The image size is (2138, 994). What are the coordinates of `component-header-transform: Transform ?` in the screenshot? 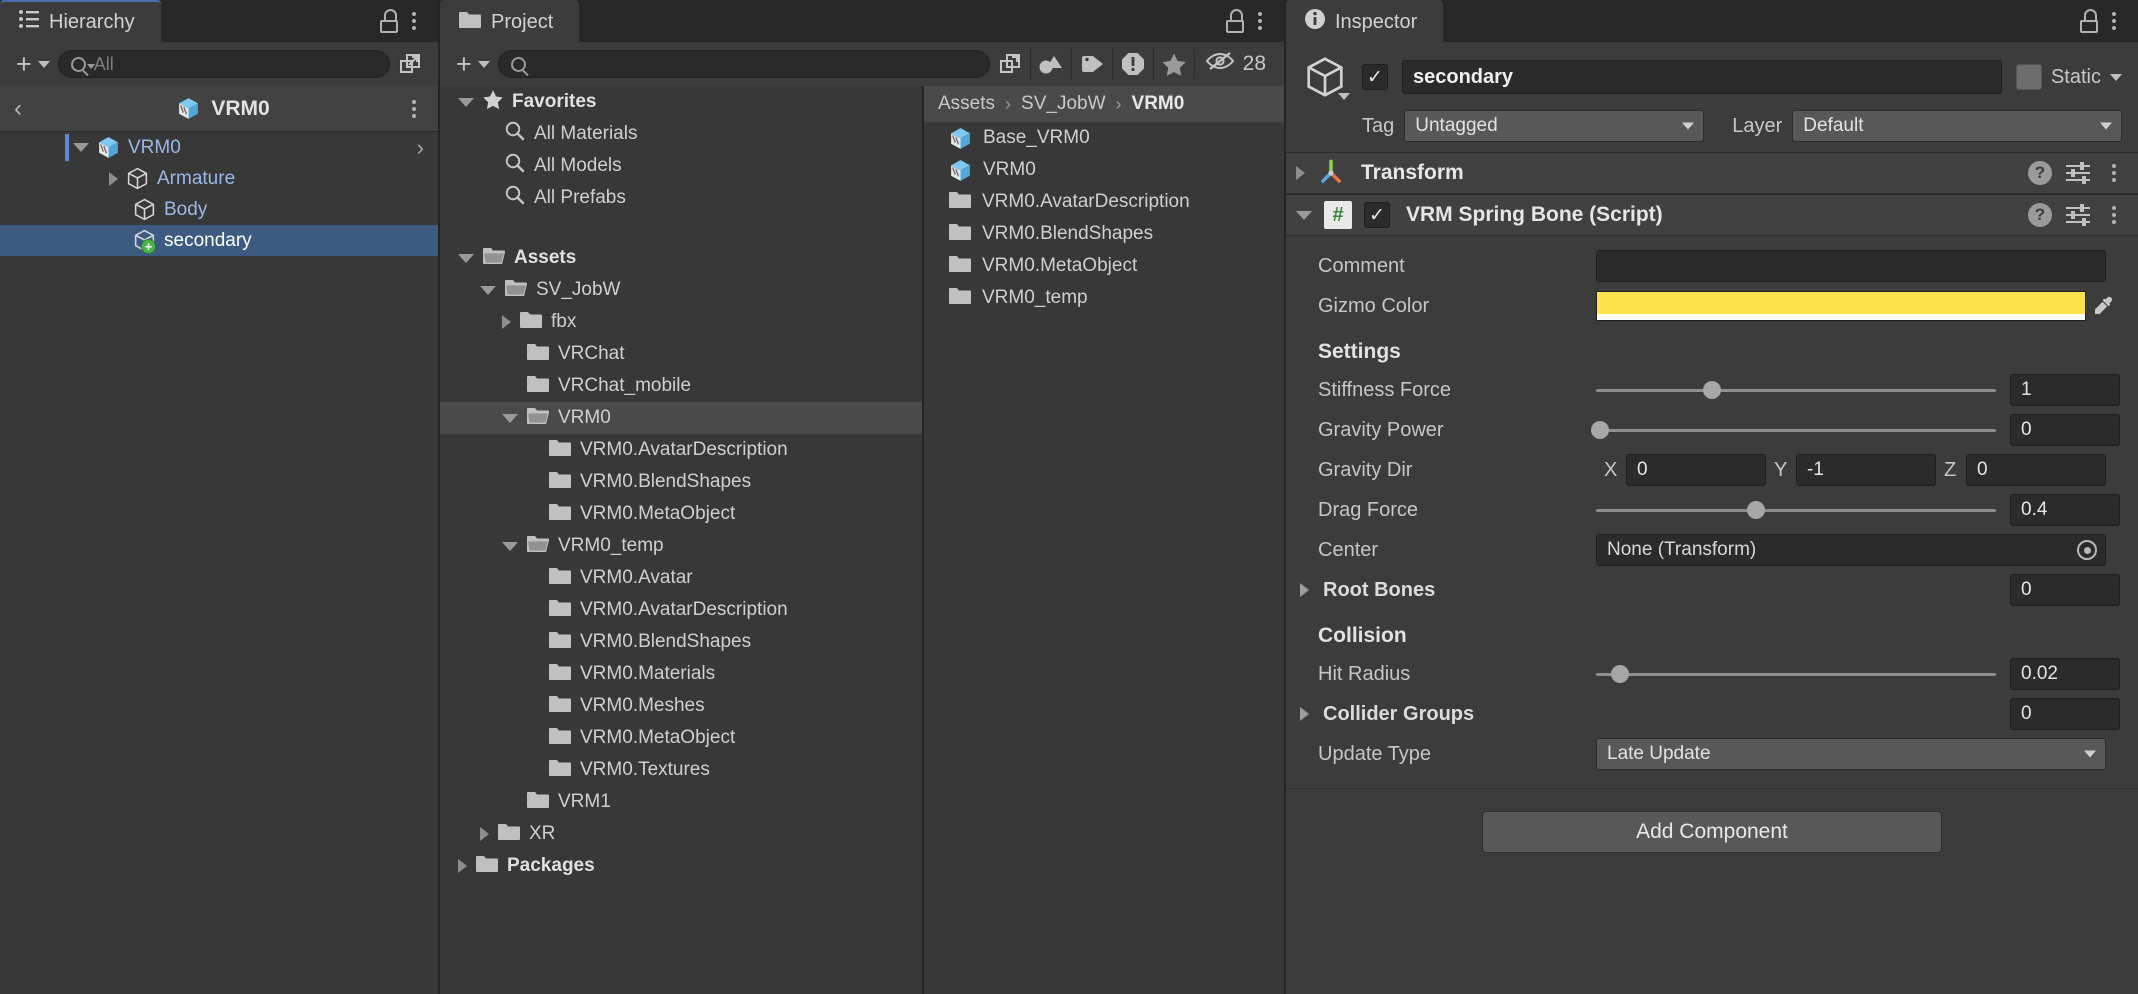 It's located at (1712, 173).